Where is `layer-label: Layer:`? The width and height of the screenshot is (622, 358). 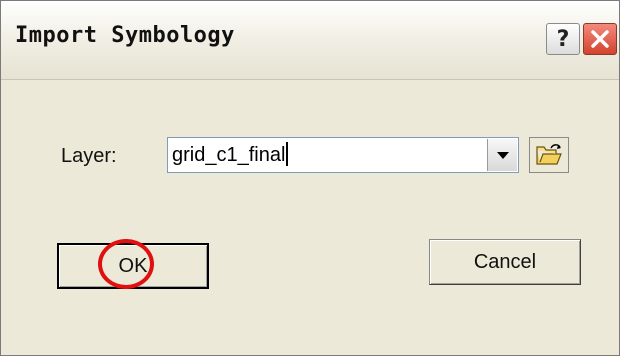 layer-label: Layer: is located at coordinates (89, 156).